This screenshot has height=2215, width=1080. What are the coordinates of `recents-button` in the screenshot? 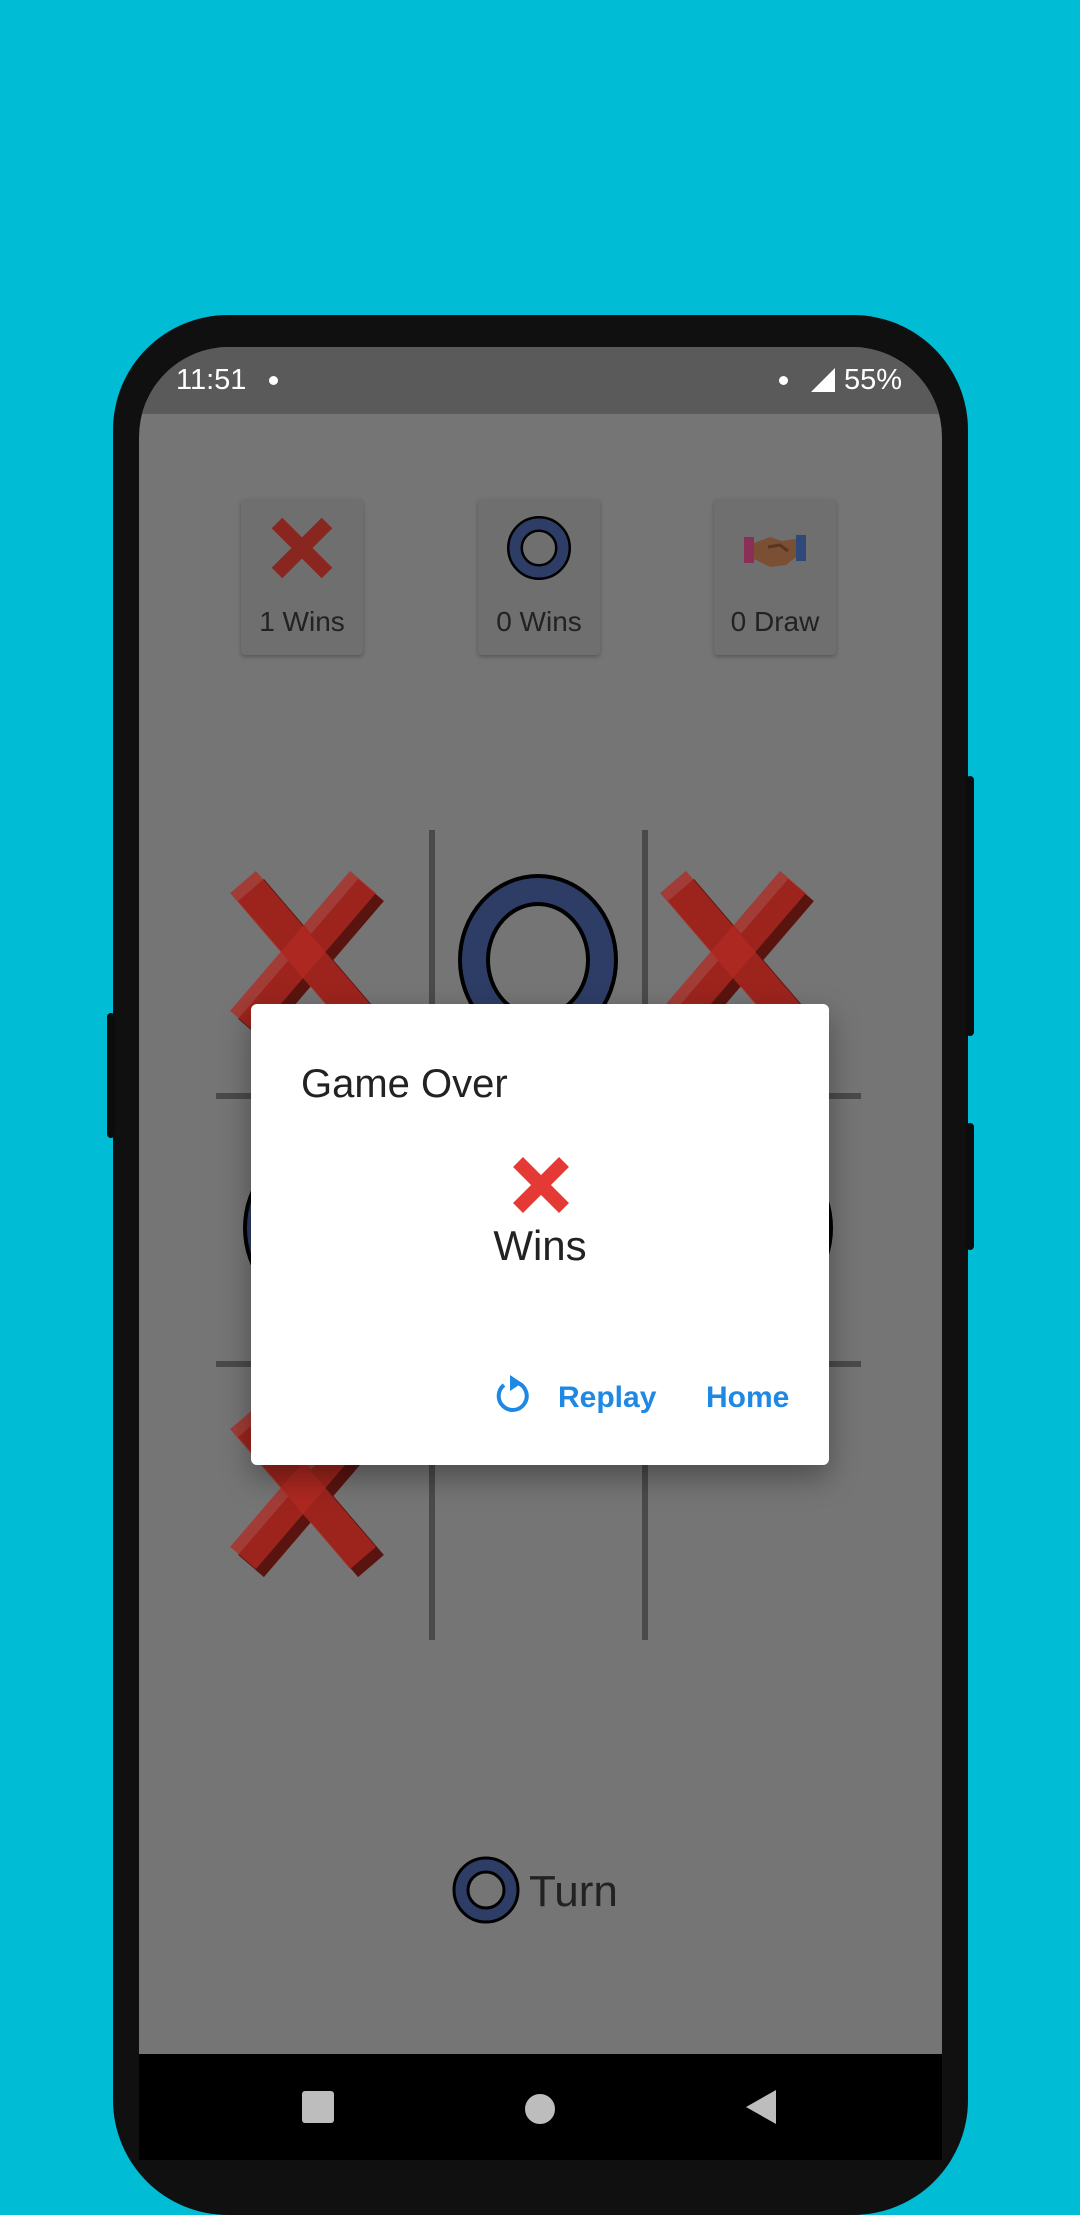 It's located at (318, 2107).